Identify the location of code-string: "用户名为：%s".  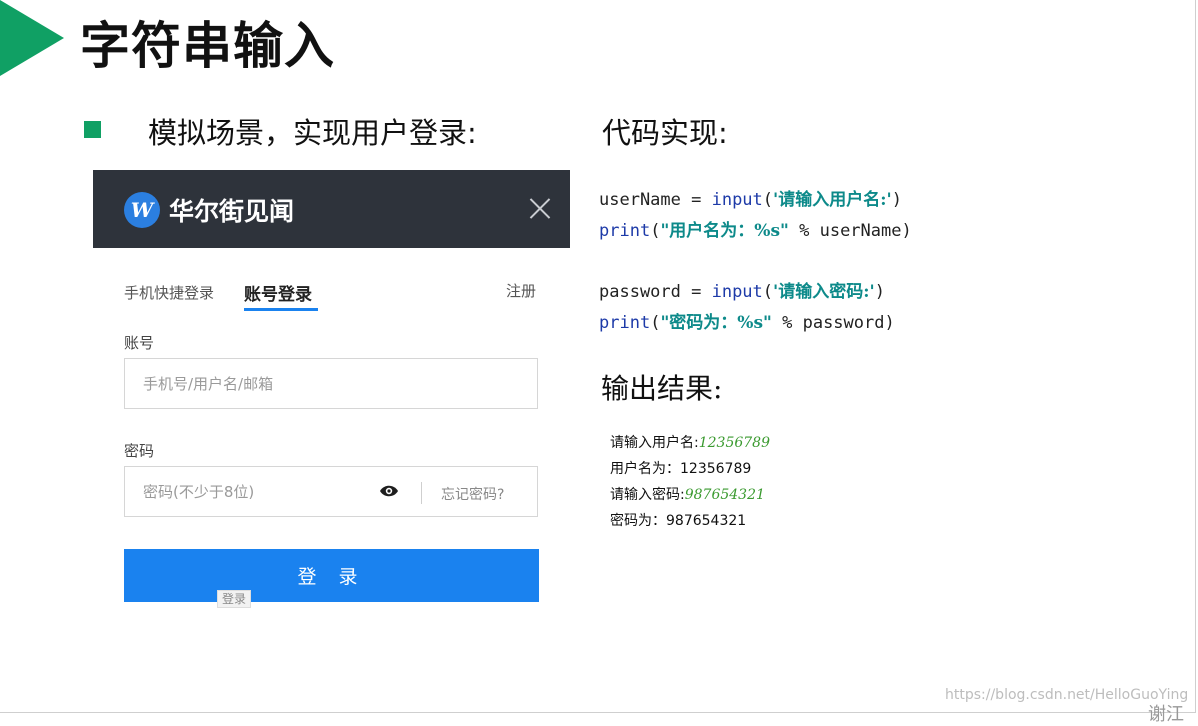
(724, 231).